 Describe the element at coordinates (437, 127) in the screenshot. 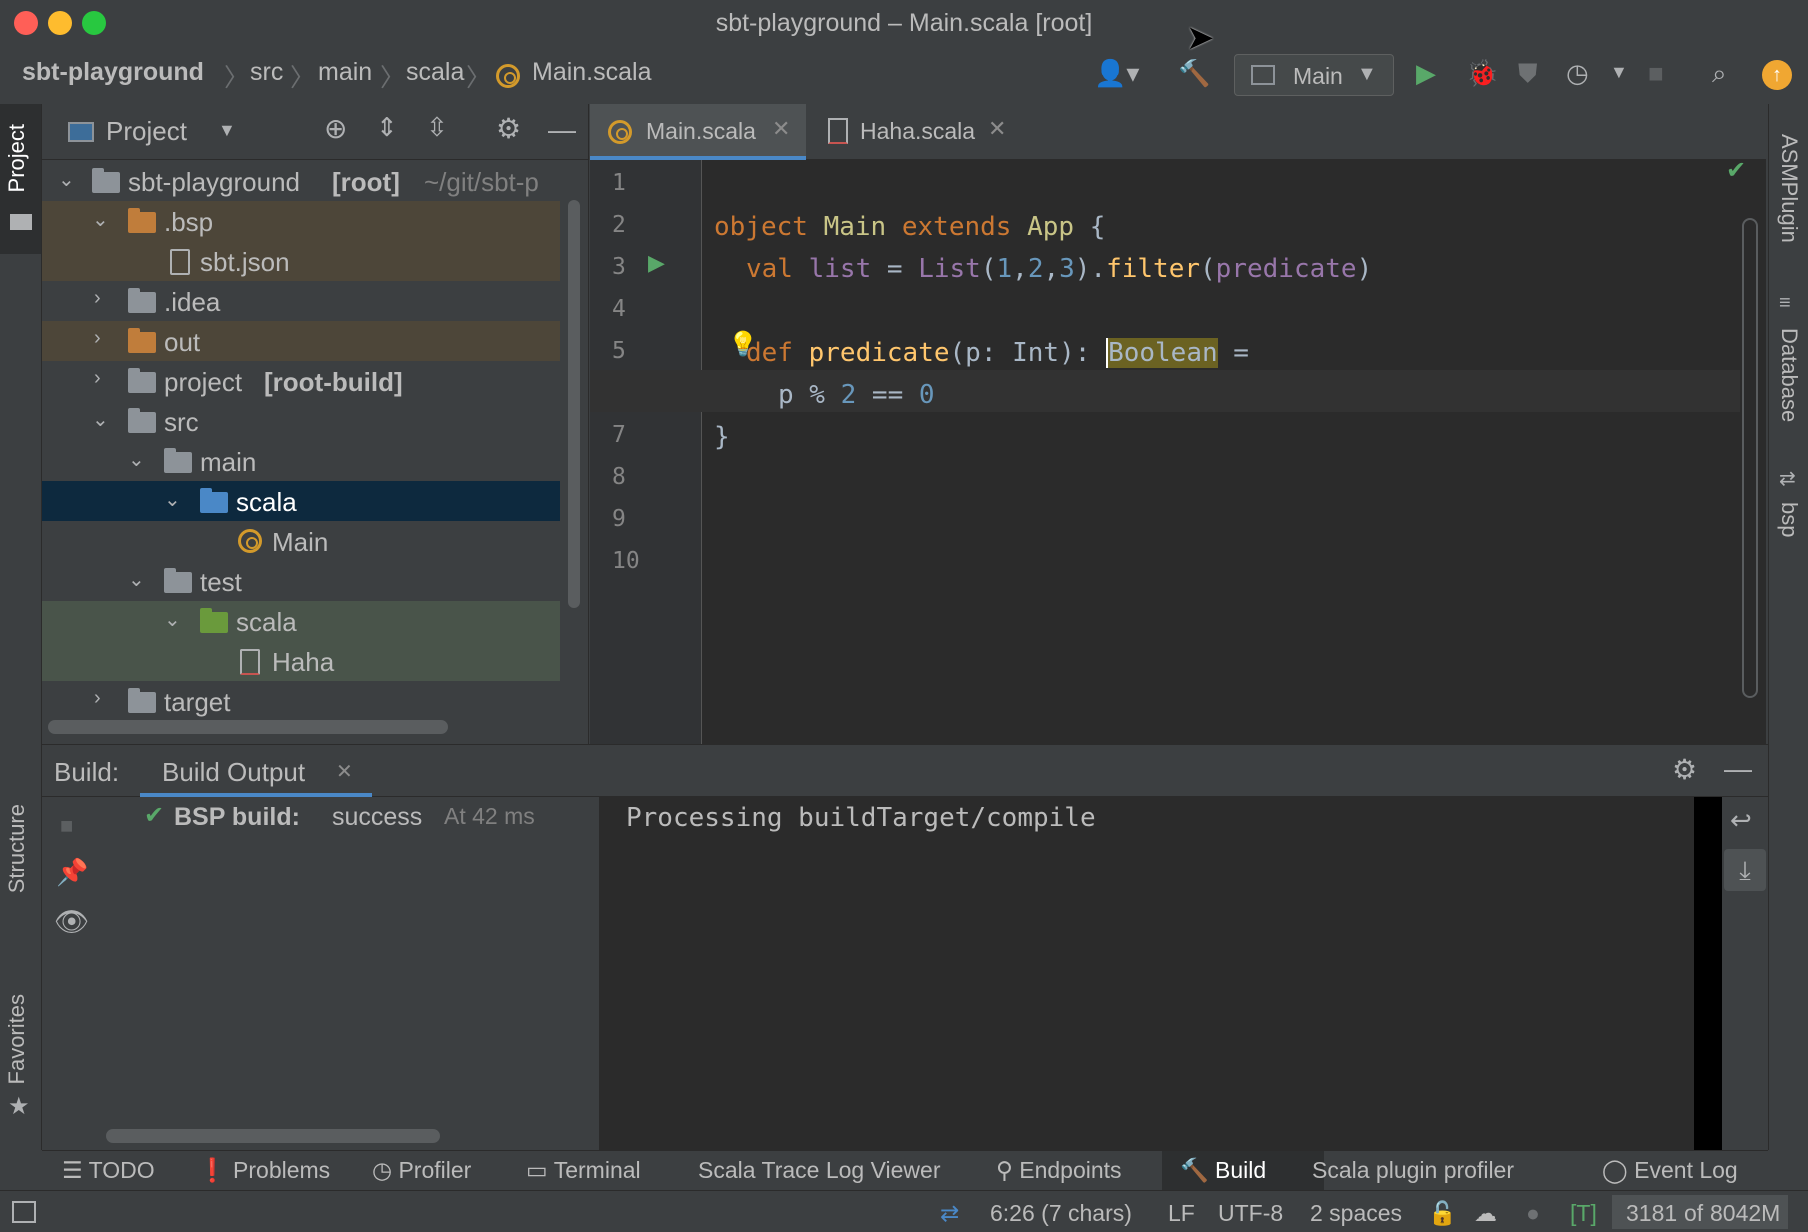

I see `collapse-all-icon: ⇳` at that location.